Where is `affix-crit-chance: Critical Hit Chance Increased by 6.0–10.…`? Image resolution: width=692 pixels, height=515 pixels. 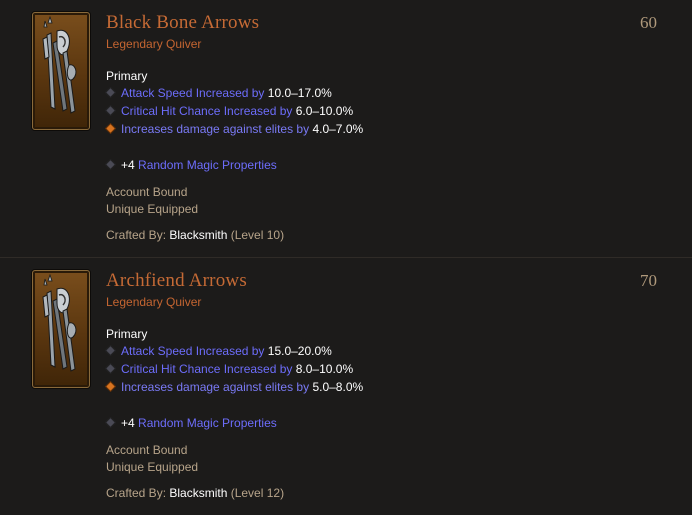 affix-crit-chance: Critical Hit Chance Increased by 6.0–10.… is located at coordinates (229, 111).